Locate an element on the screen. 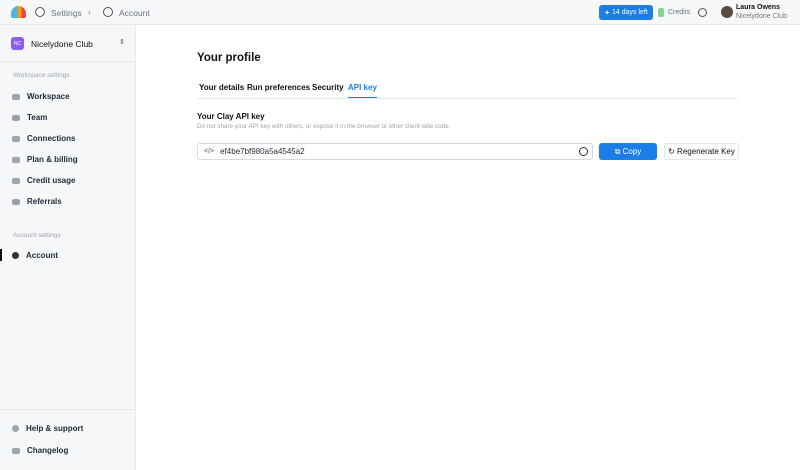 The width and height of the screenshot is (800, 470). api-key-title: Your Clay API key is located at coordinates (231, 116).